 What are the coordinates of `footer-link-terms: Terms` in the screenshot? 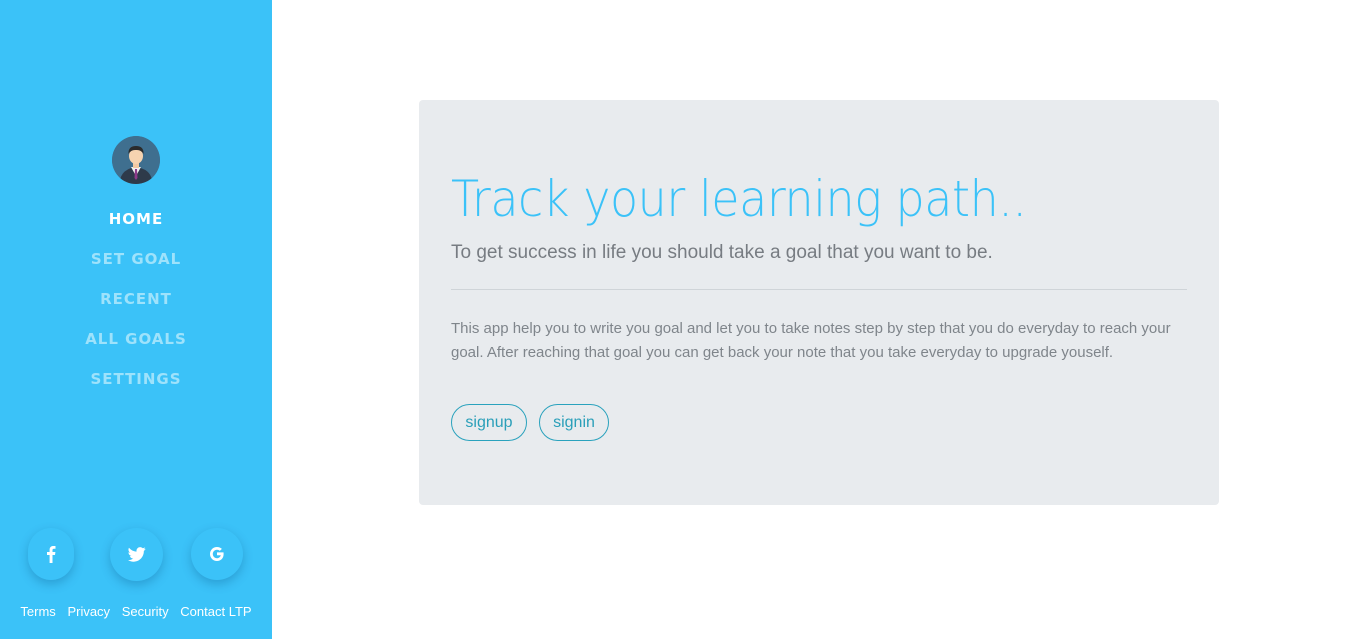 It's located at (37, 611).